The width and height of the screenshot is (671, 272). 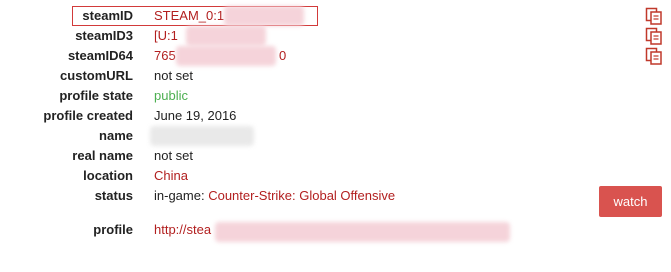 What do you see at coordinates (113, 229) in the screenshot?
I see `profile-url-label: profile` at bounding box center [113, 229].